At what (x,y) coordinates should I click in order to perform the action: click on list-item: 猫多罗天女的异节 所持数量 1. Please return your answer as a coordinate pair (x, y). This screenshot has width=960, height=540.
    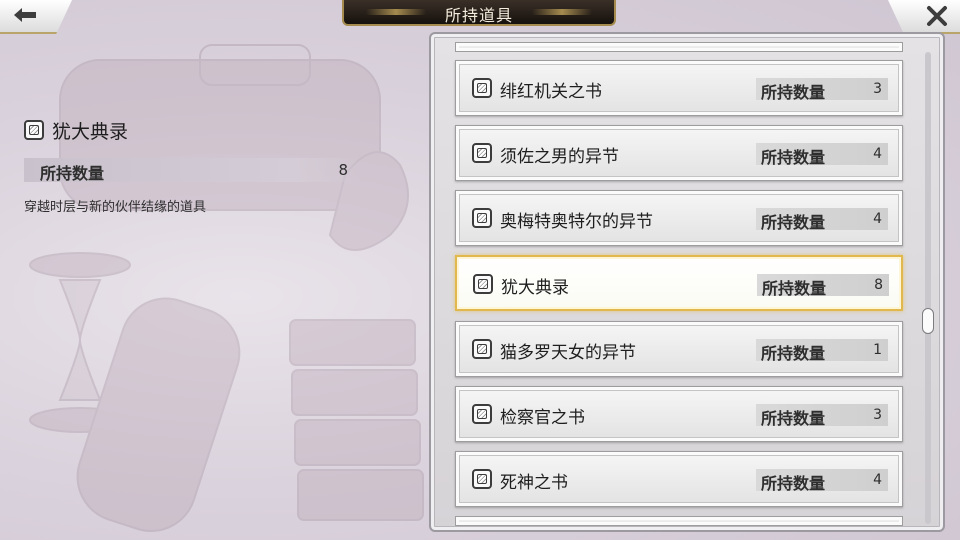
    Looking at the image, I should click on (679, 349).